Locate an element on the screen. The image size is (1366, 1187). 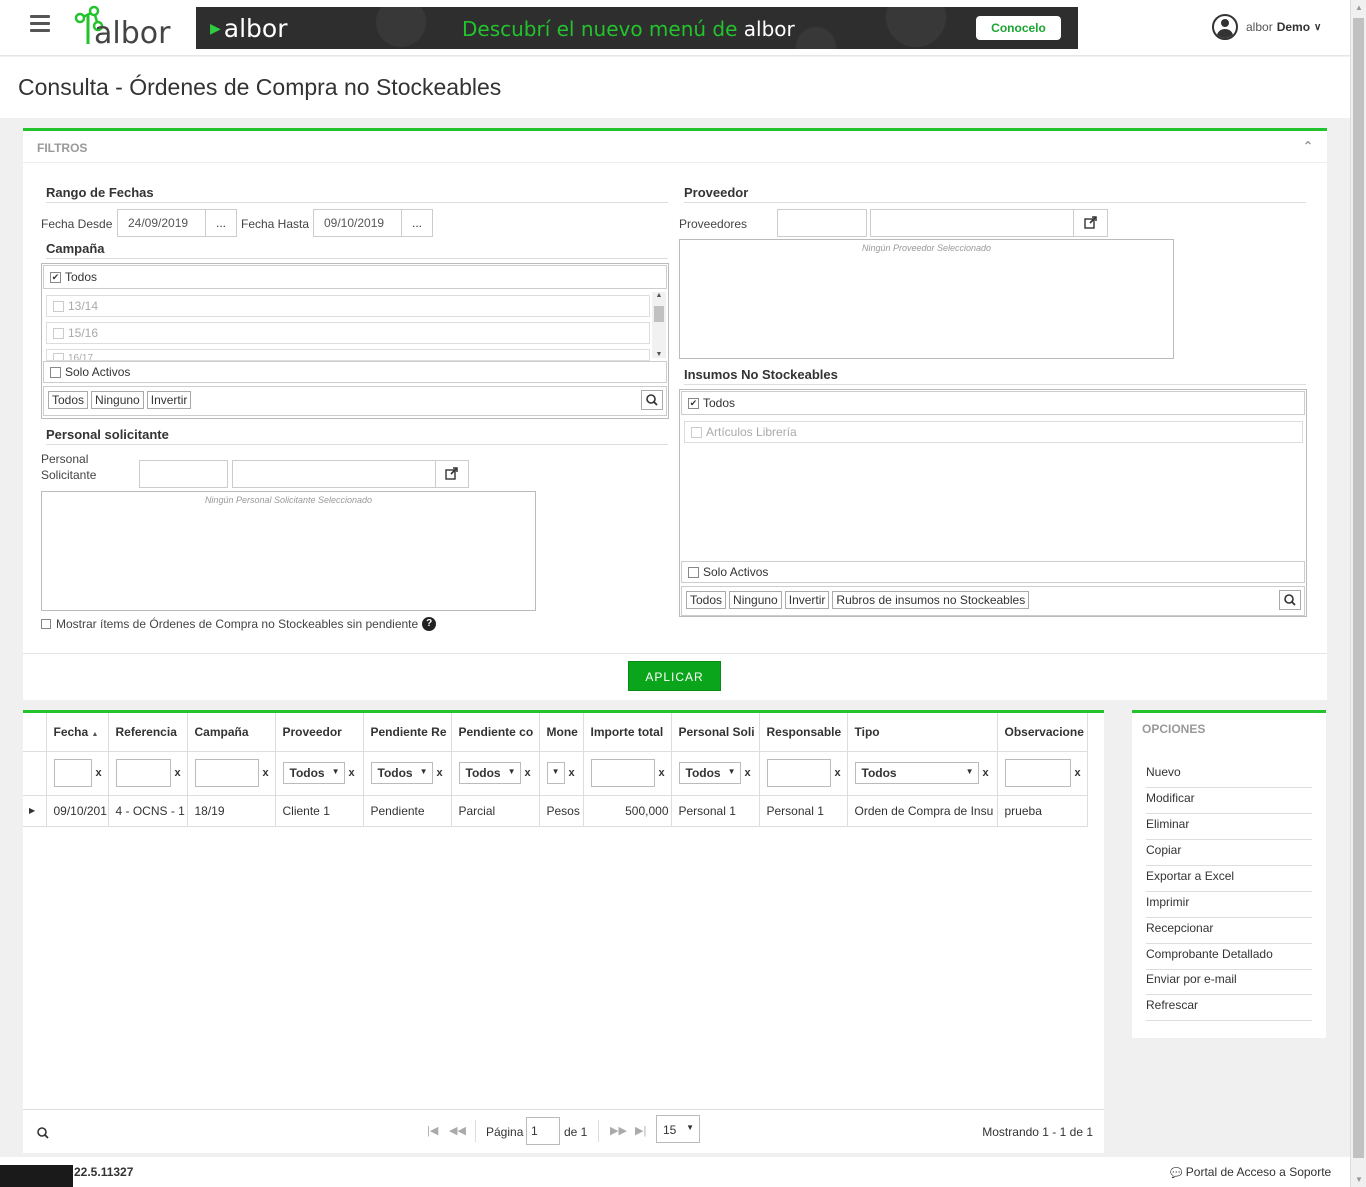
supplies-none-button: Ninguno is located at coordinates (755, 600).